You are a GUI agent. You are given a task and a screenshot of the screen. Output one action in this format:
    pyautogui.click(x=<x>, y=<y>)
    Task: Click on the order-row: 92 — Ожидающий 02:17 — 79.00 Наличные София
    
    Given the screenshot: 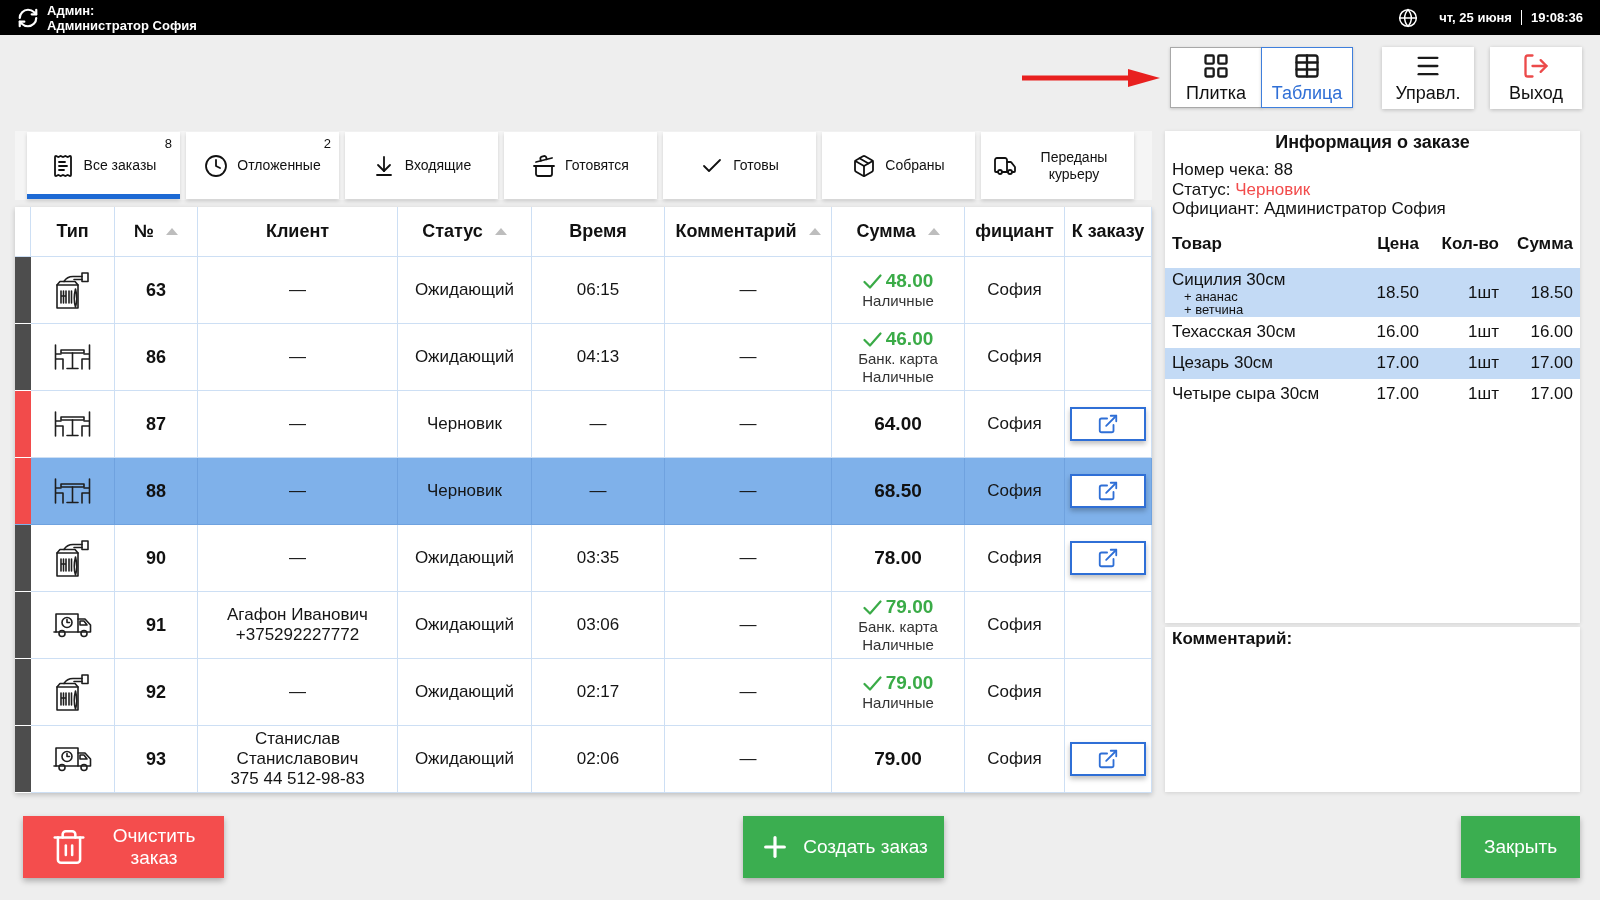 What is the action you would take?
    pyautogui.click(x=583, y=692)
    